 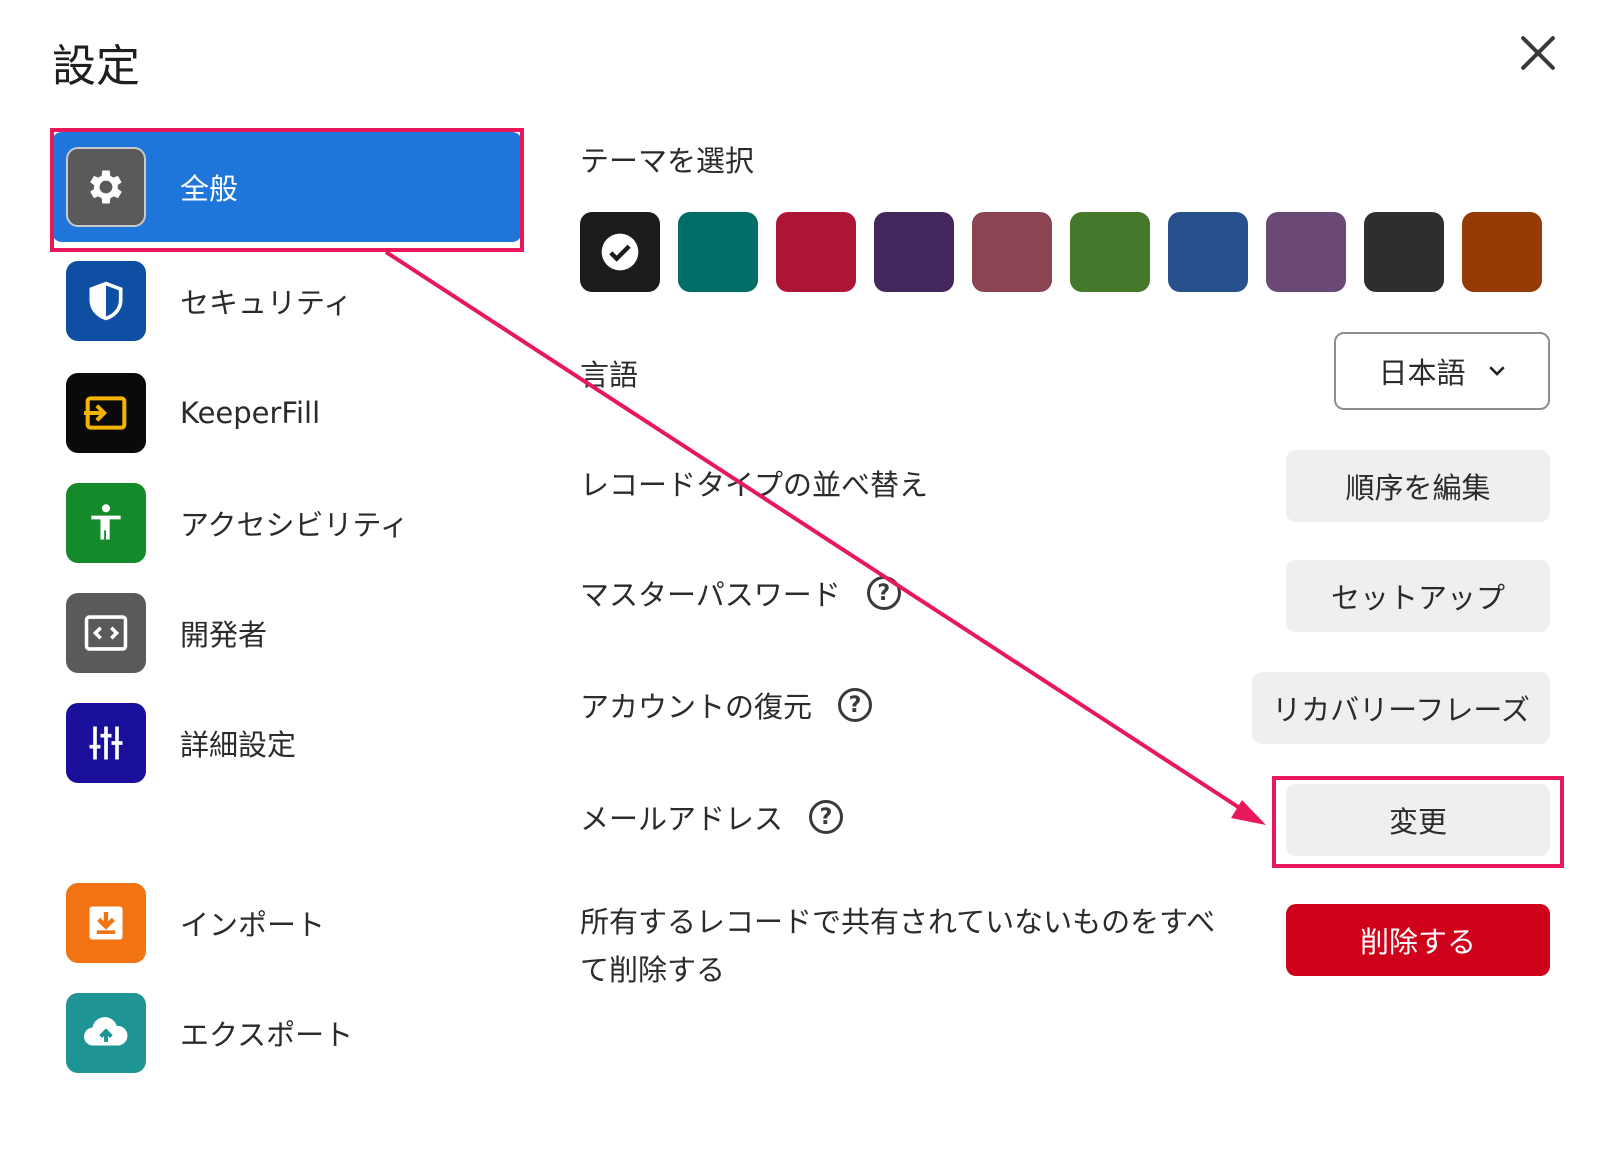 What do you see at coordinates (209, 189) in the screenshot?
I see `sidebar-item-label: 全般` at bounding box center [209, 189].